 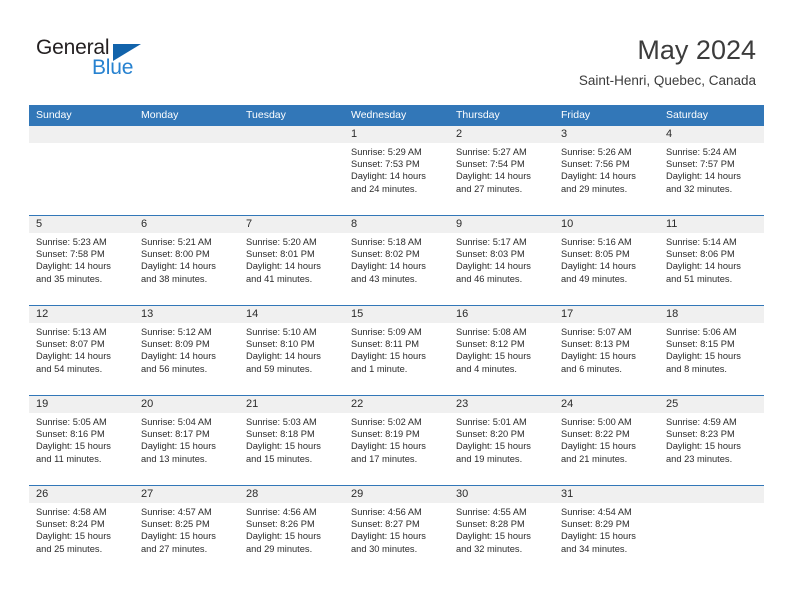 What do you see at coordinates (486, 368) in the screenshot?
I see `daylight-text-line2: and 4 minutes.` at bounding box center [486, 368].